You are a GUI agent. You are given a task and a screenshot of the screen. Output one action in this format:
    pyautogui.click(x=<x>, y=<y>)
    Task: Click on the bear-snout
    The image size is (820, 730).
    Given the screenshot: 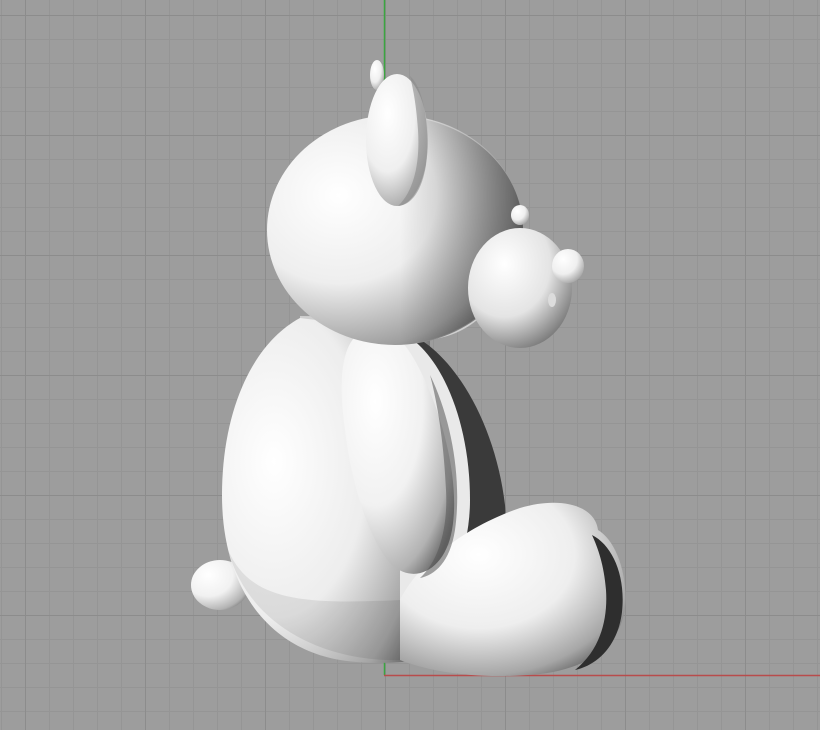 What is the action you would take?
    pyautogui.click(x=520, y=288)
    